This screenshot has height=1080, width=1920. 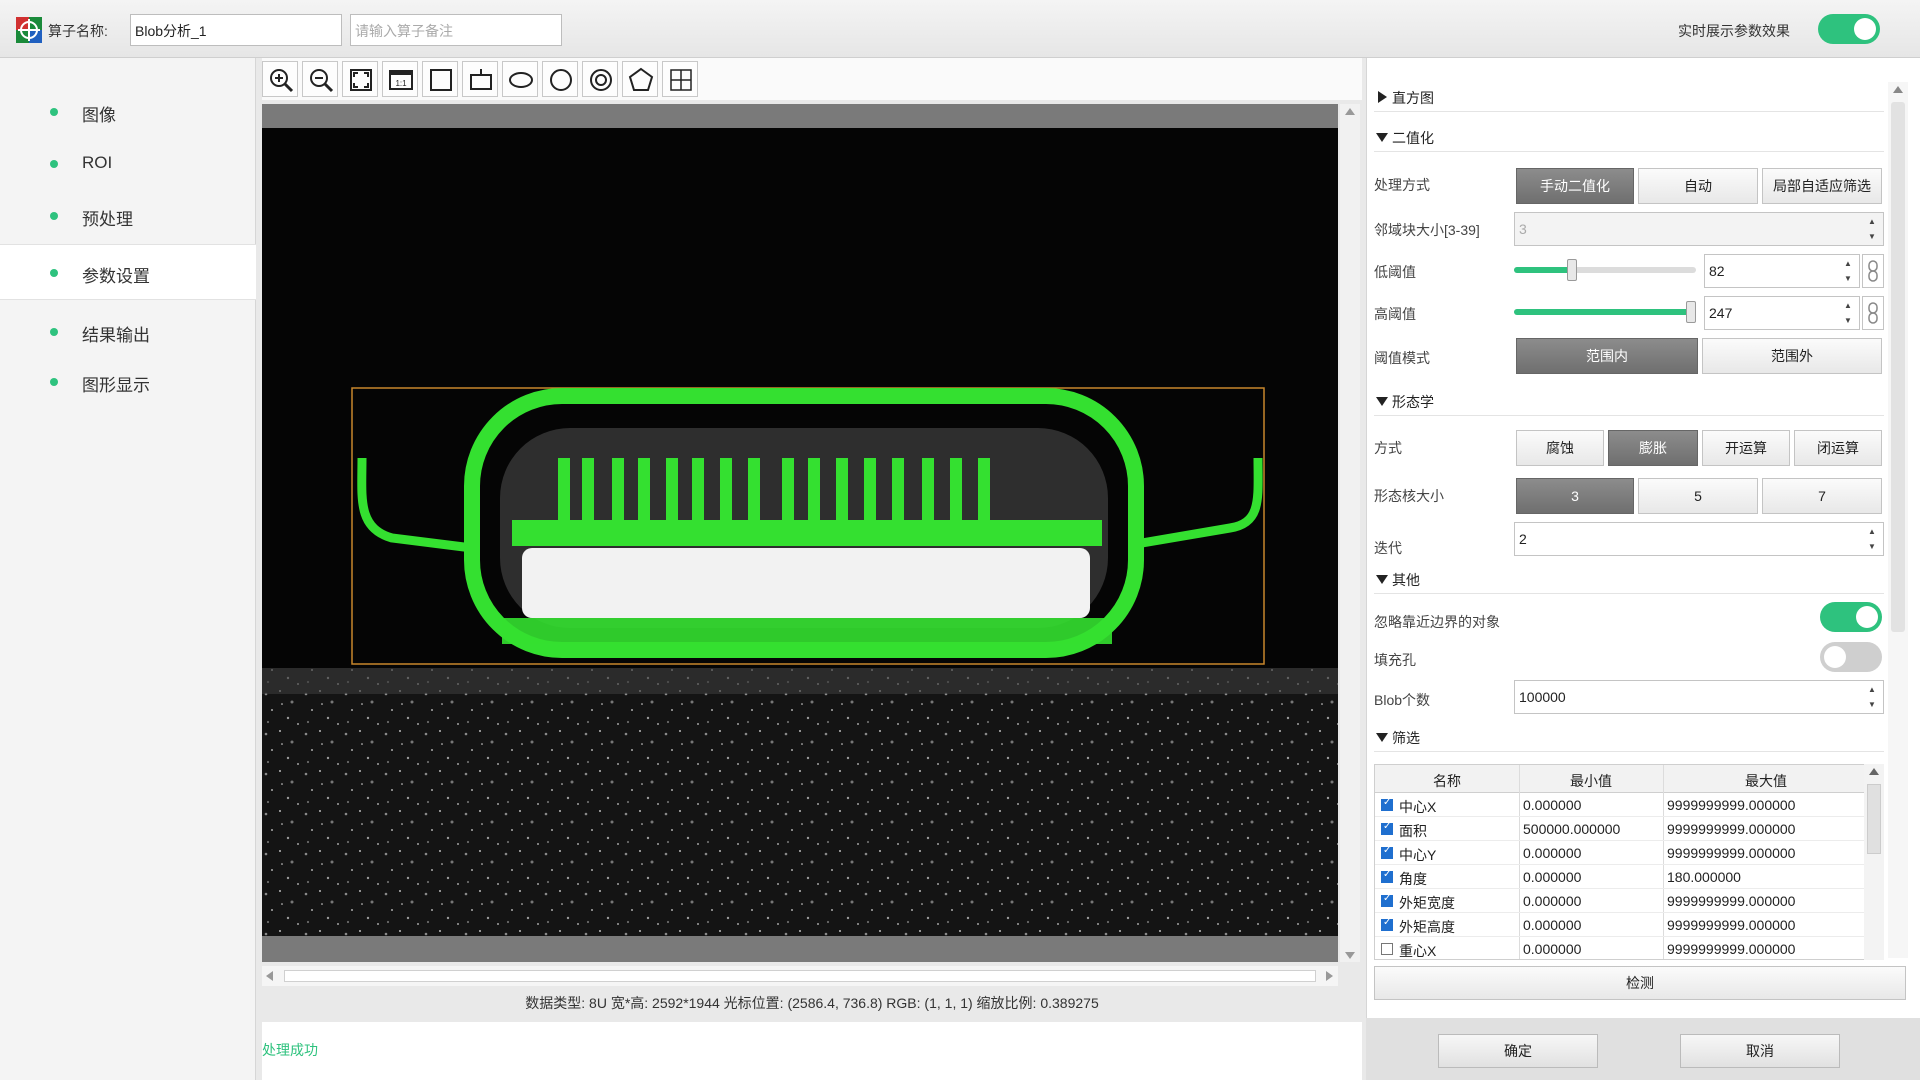 What do you see at coordinates (1782, 313) in the screenshot?
I see `high-threshold-spinbox: 247 ▲ ▼` at bounding box center [1782, 313].